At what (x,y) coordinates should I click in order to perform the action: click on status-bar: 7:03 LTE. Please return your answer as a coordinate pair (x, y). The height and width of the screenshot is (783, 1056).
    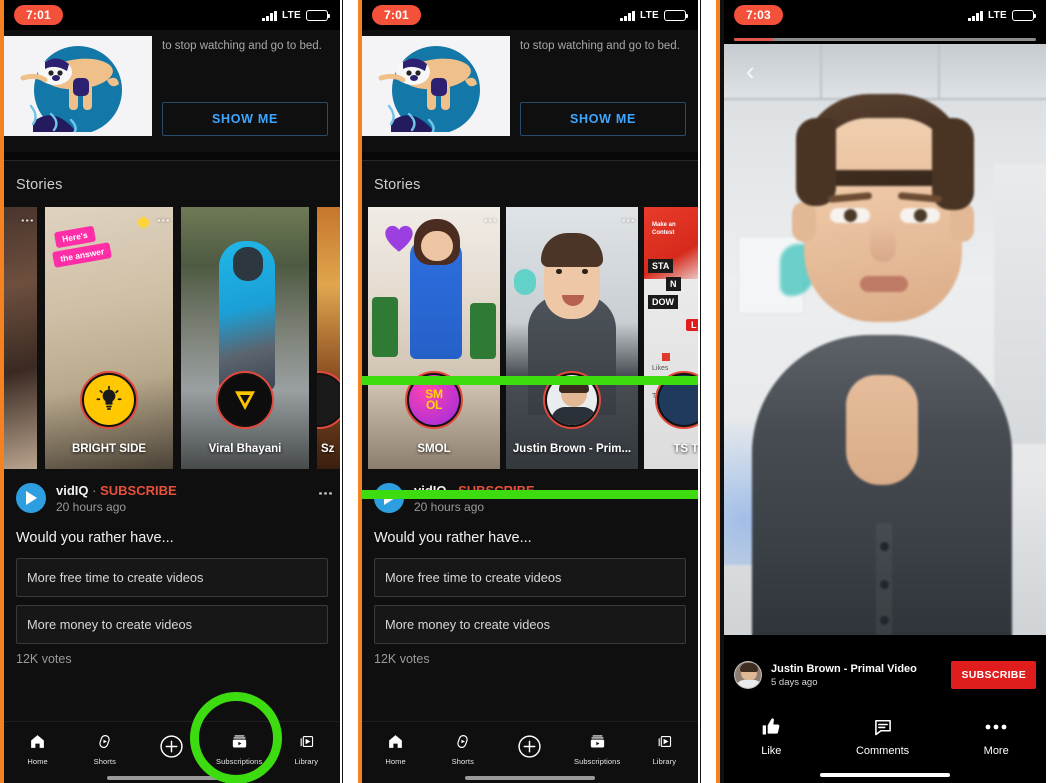
    Looking at the image, I should click on (885, 15).